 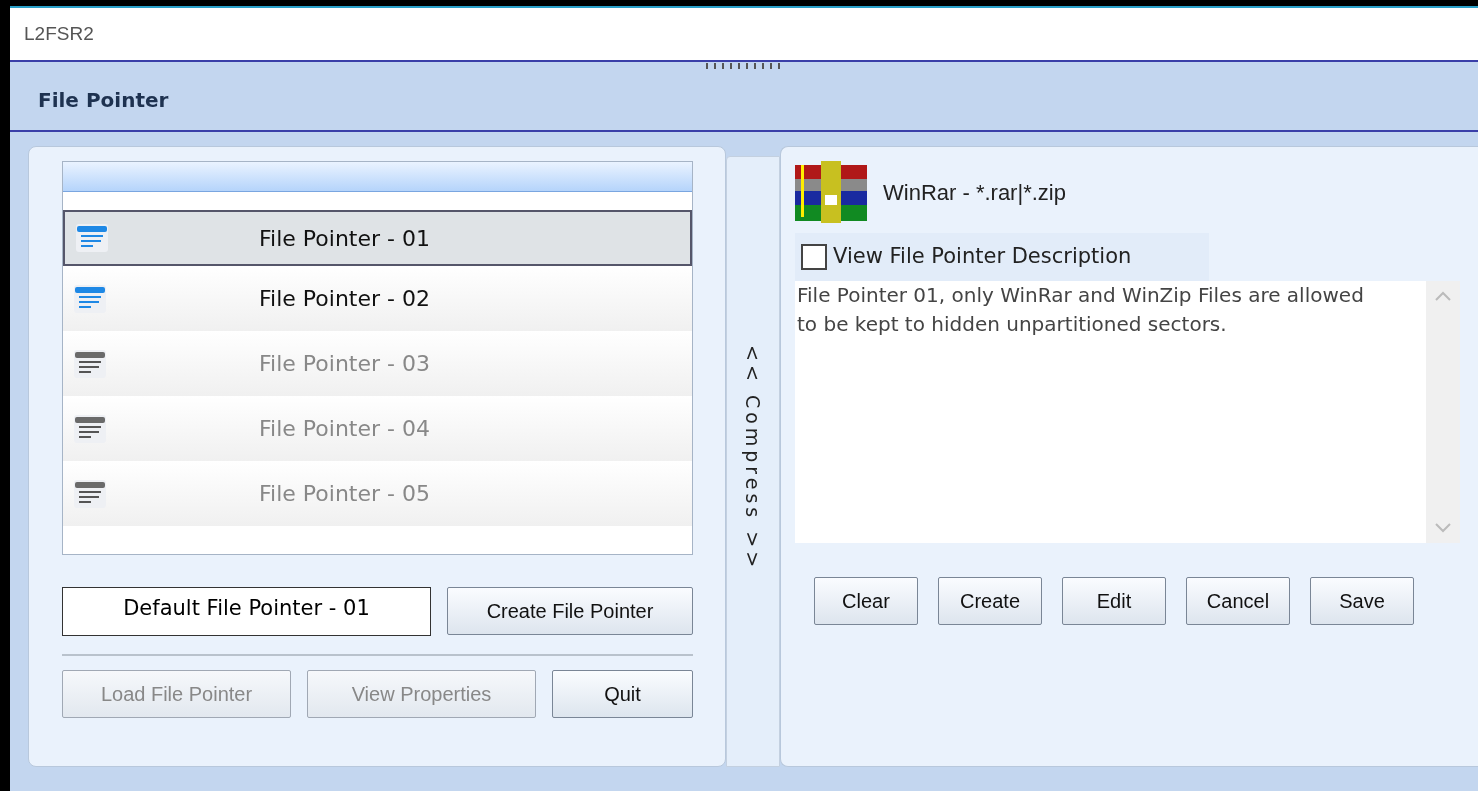 What do you see at coordinates (570, 611) in the screenshot?
I see `create-file-pointer-button: Create File Pointer` at bounding box center [570, 611].